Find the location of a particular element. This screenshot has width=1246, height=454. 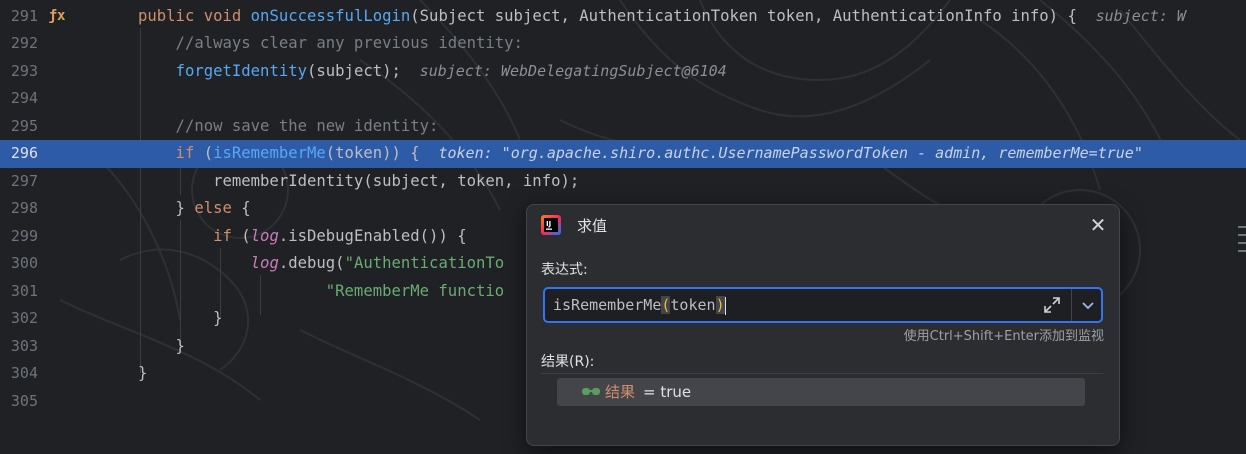

line-number: 294 is located at coordinates (19, 99).